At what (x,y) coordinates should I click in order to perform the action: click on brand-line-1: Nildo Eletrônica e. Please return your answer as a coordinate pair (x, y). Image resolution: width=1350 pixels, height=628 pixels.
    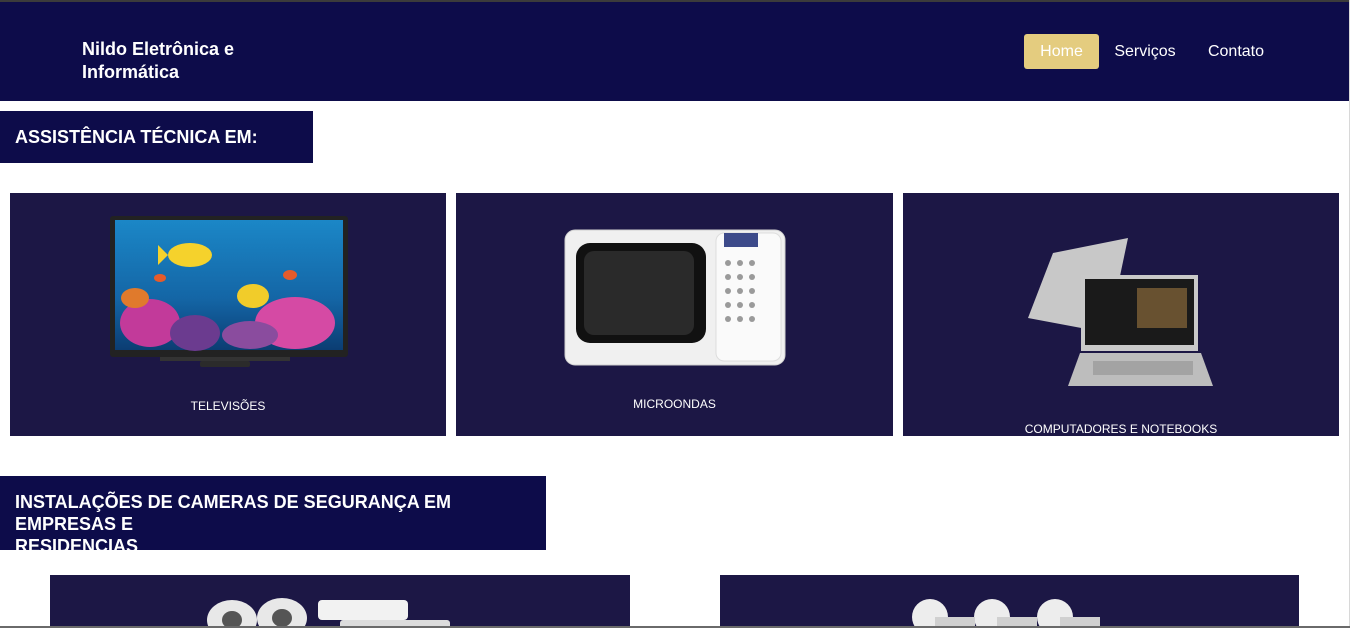
    Looking at the image, I should click on (158, 49).